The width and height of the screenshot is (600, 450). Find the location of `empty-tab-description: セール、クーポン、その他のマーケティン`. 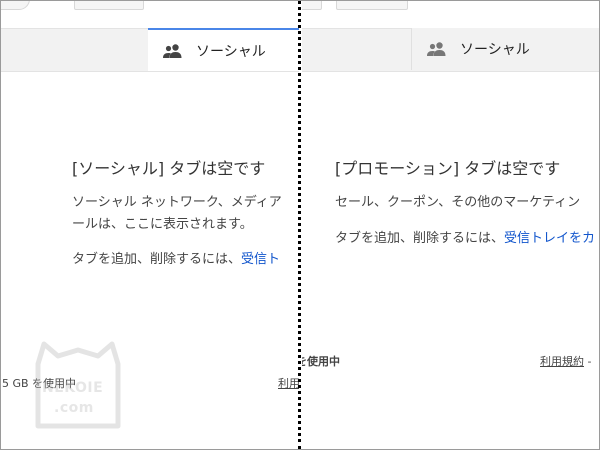

empty-tab-description: セール、クーポン、その他のマーケティン is located at coordinates (458, 202).